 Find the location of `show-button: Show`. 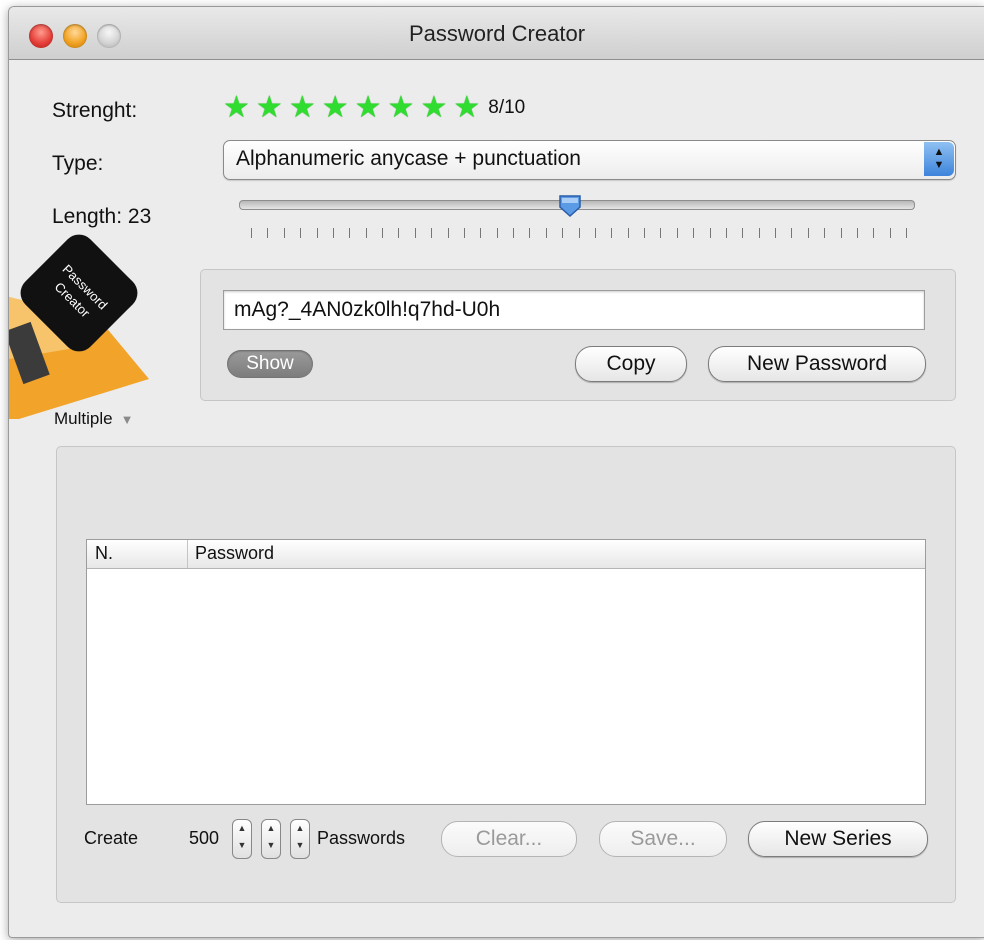

show-button: Show is located at coordinates (270, 364).